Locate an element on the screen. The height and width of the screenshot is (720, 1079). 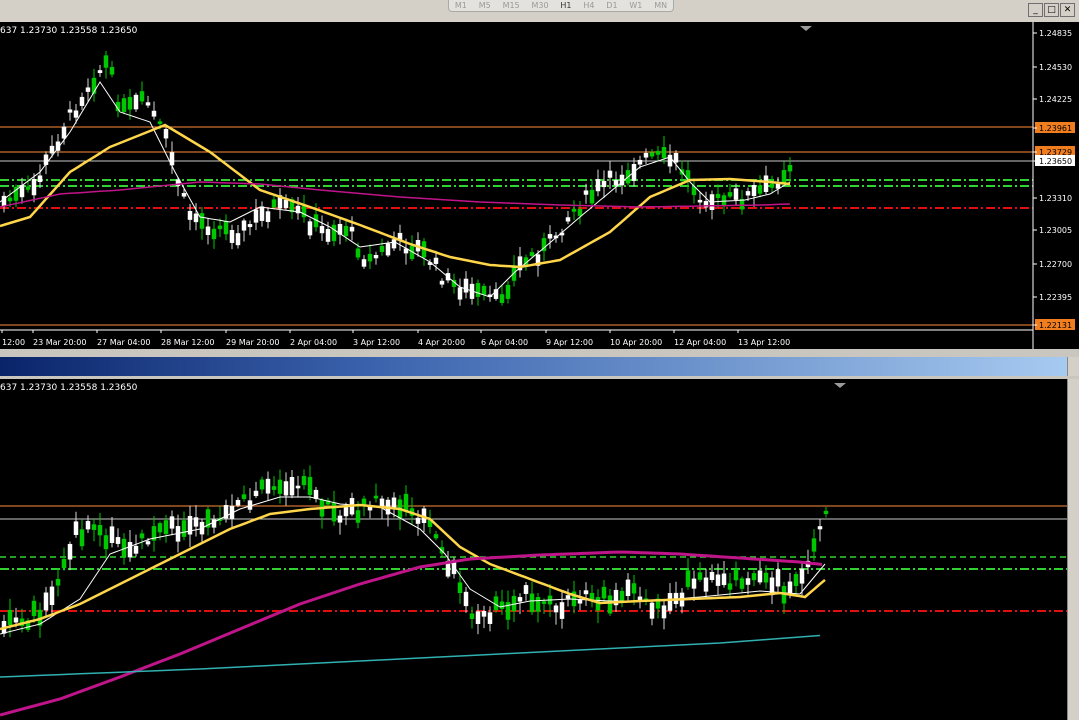
tf-w1: W1 is located at coordinates (635, 6).